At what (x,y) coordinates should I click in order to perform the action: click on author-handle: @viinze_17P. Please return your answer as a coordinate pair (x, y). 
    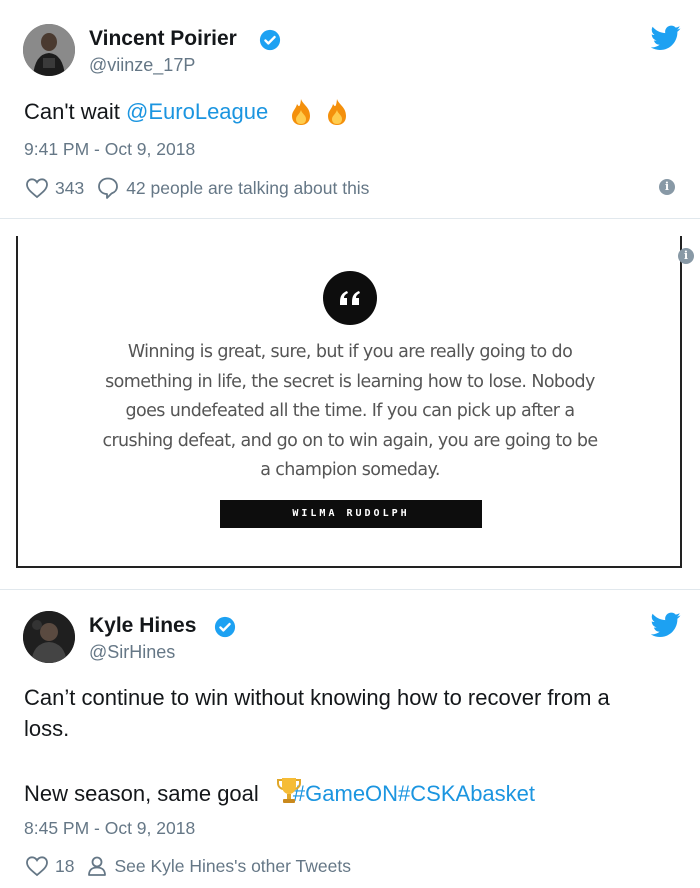
    Looking at the image, I should click on (142, 65).